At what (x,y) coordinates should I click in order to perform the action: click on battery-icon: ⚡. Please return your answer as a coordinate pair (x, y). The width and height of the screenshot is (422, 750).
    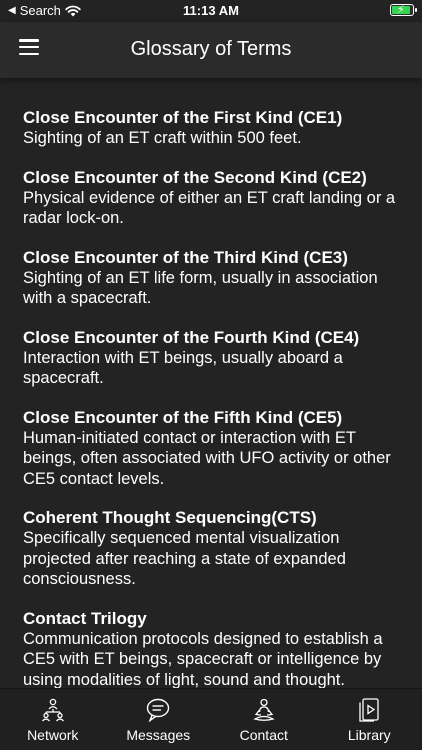
    Looking at the image, I should click on (403, 10).